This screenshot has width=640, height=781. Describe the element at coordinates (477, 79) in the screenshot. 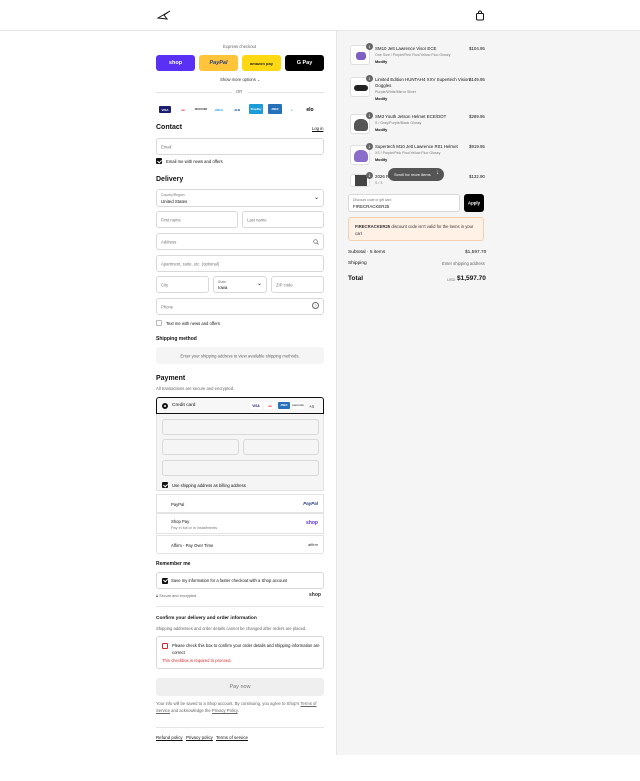

I see `item-price: $149.95` at that location.